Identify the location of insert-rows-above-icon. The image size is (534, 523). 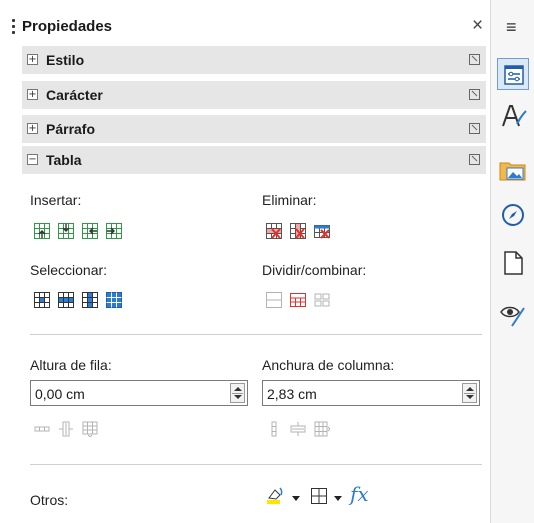
(42, 231).